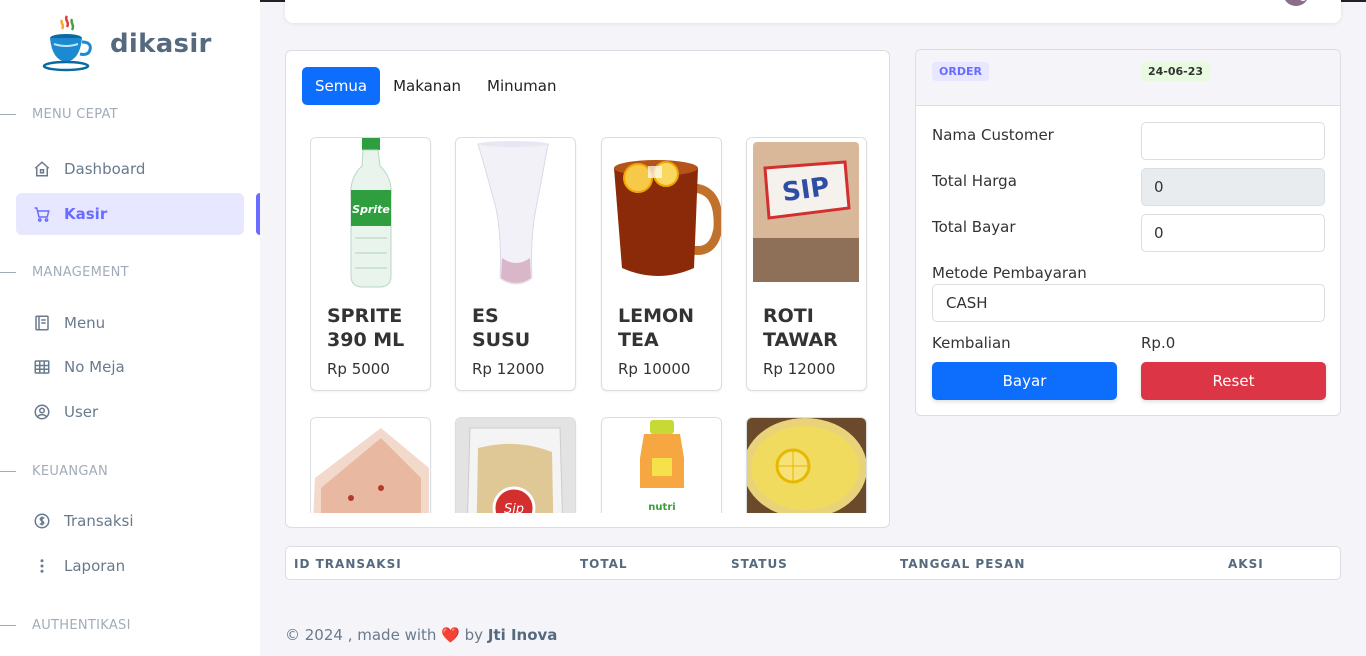  I want to click on product-card: LEMON TEA Rp 10000, so click(661, 264).